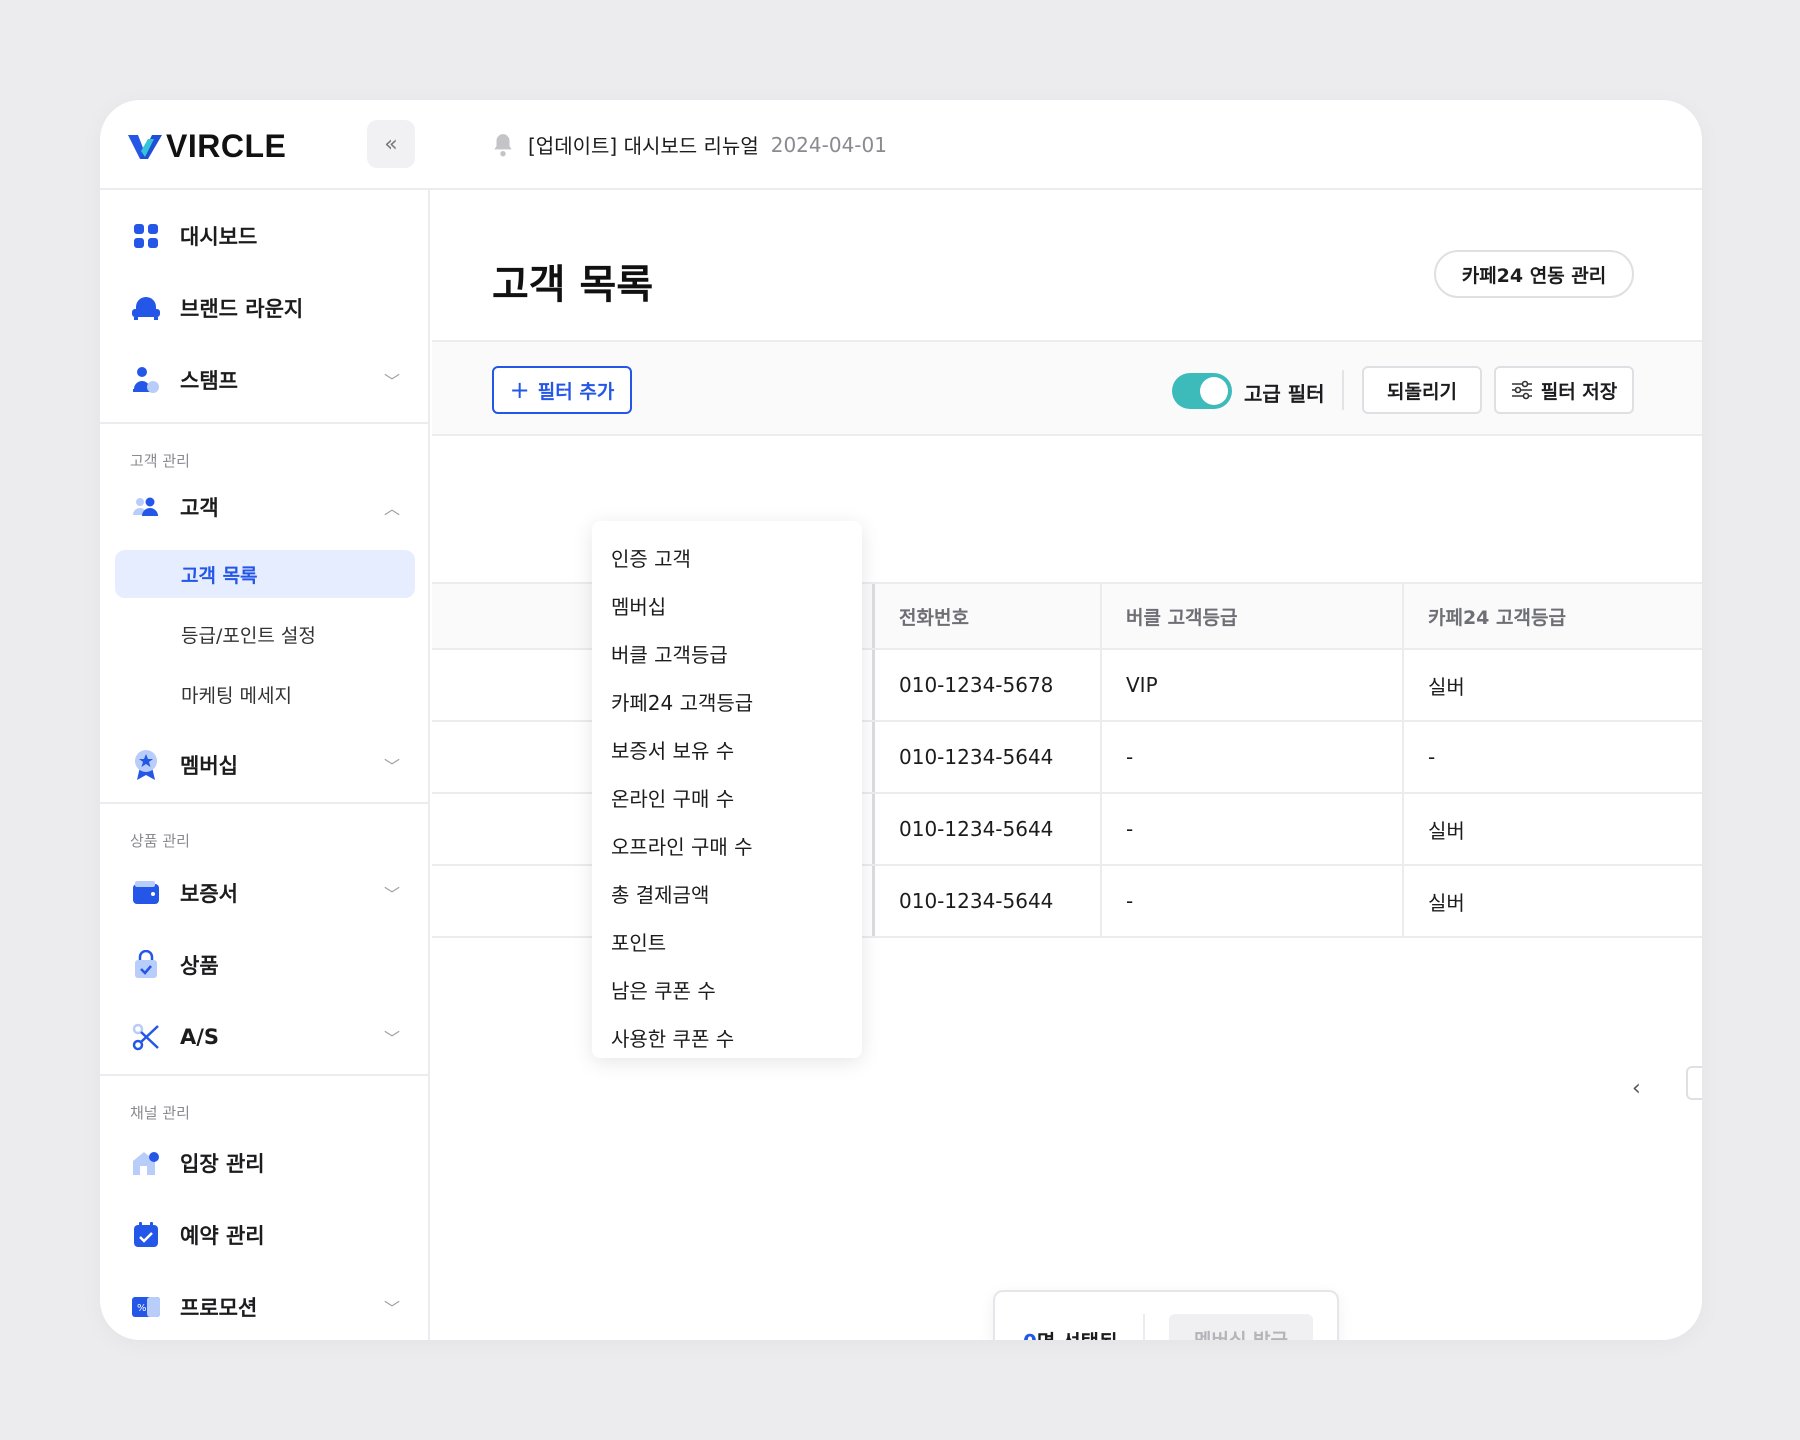 This screenshot has height=1440, width=1800. I want to click on pagination-prev-icon: ‹, so click(1636, 1088).